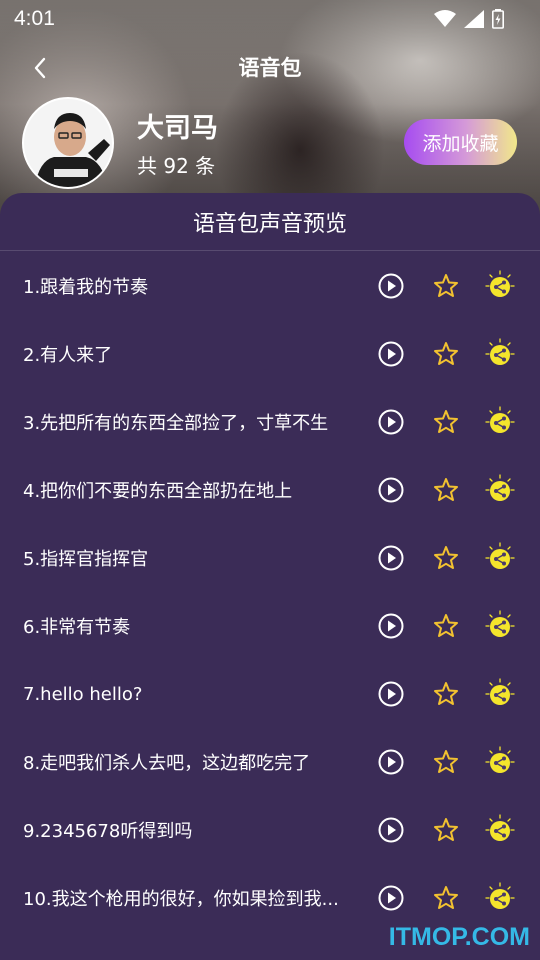 The width and height of the screenshot is (540, 960). I want to click on profile-count: 共 92 条, so click(176, 166).